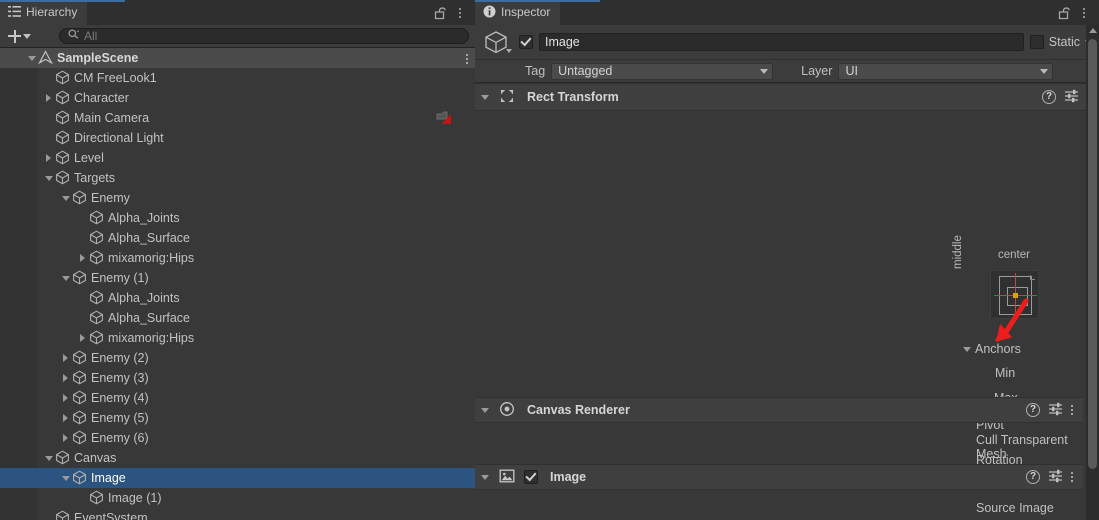 The height and width of the screenshot is (520, 1099). Describe the element at coordinates (237, 398) in the screenshot. I see `hierarchy-row-enemy-4: Enemy (4)` at that location.